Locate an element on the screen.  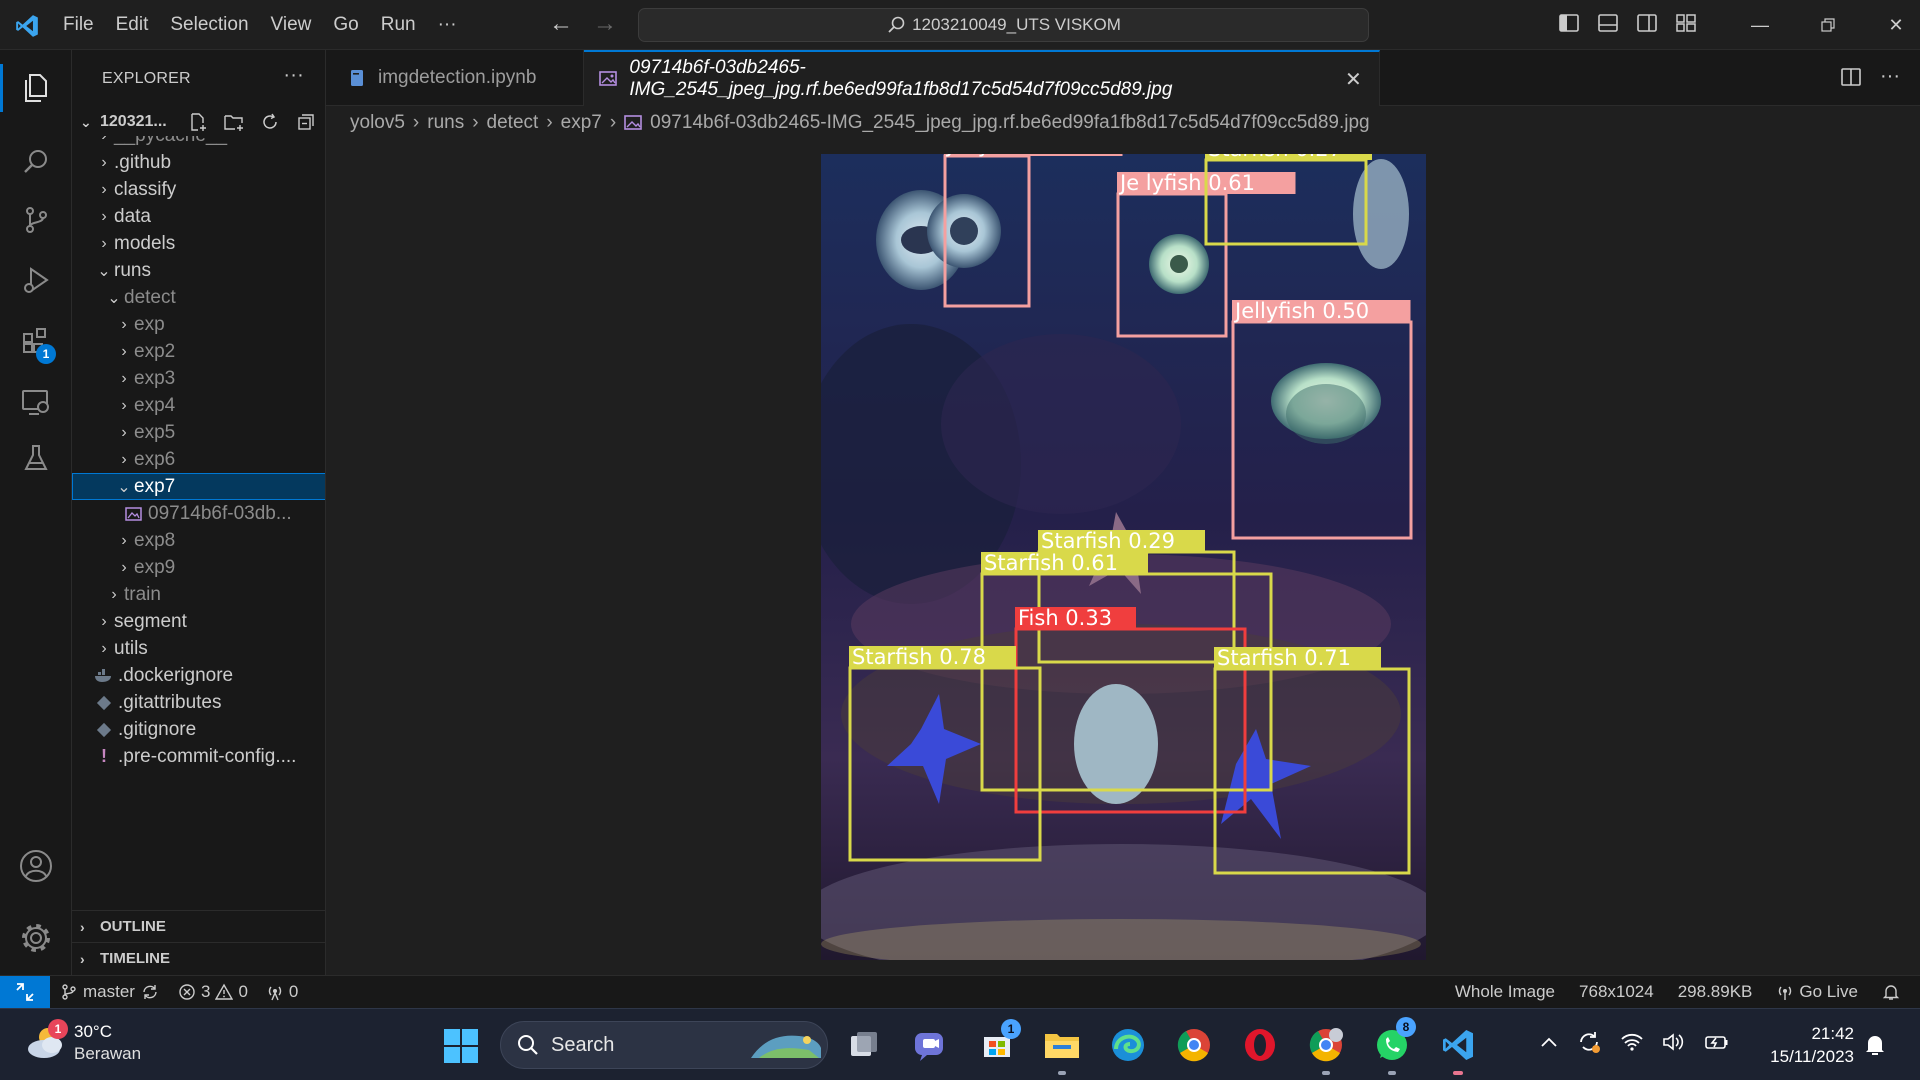
remote-indicator-icon is located at coordinates (25, 992).